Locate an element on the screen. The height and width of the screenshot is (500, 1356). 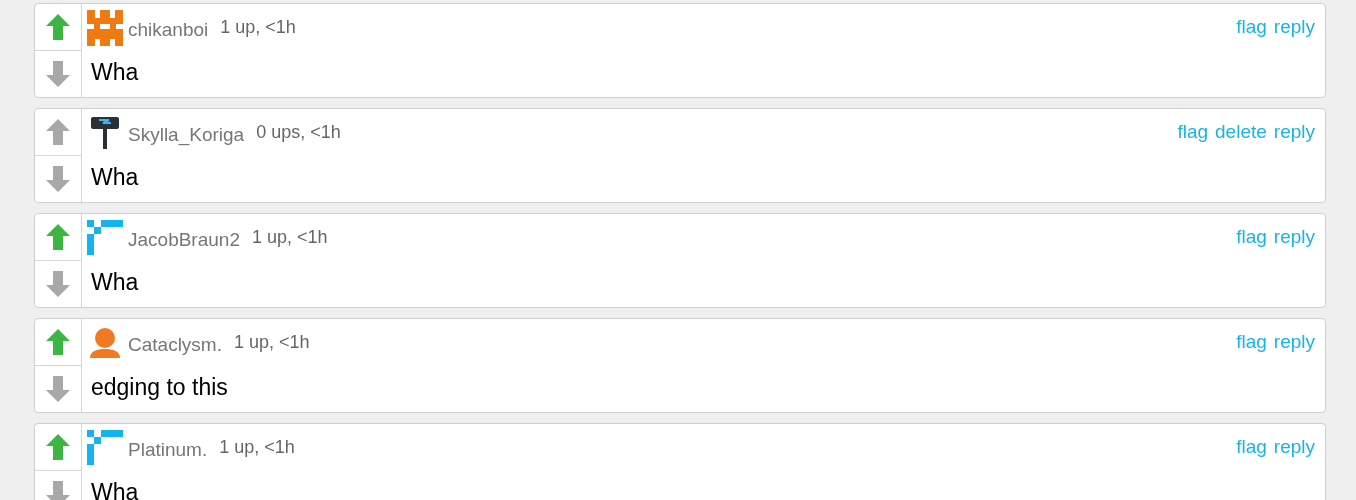
action-link: delete is located at coordinates (1241, 132).